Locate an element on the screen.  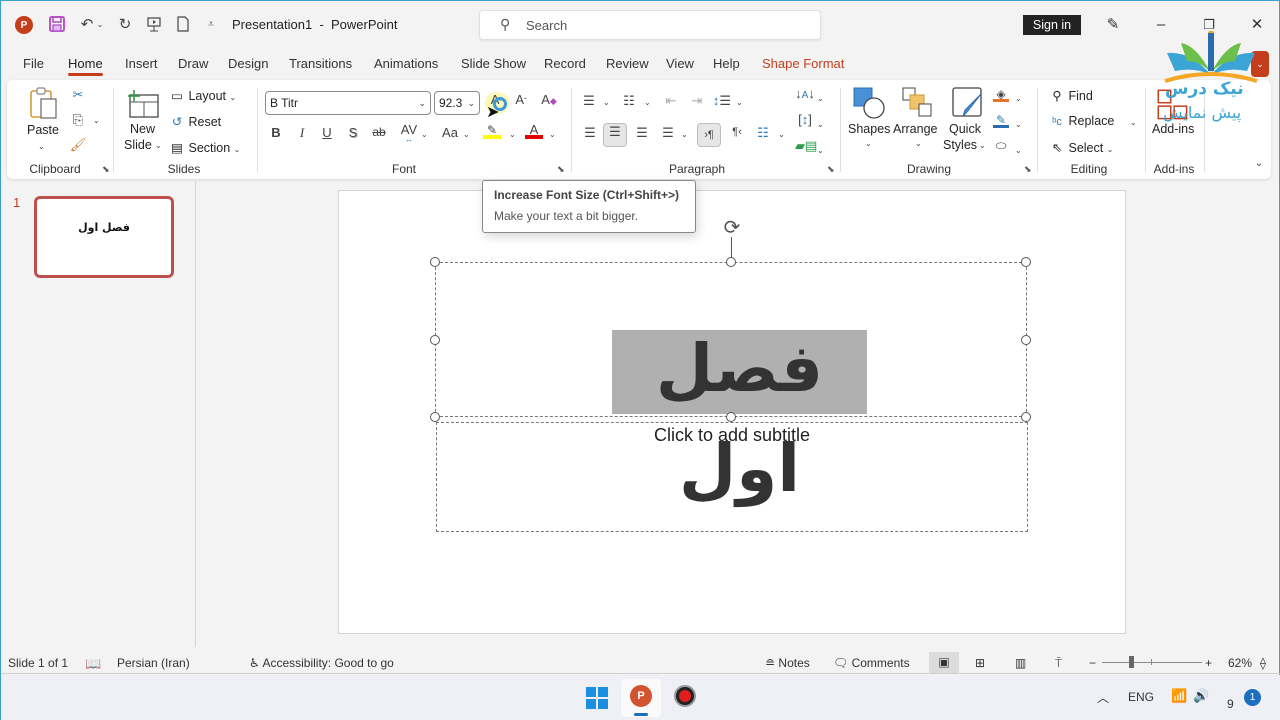
columns-icon: ☷ is located at coordinates (763, 133).